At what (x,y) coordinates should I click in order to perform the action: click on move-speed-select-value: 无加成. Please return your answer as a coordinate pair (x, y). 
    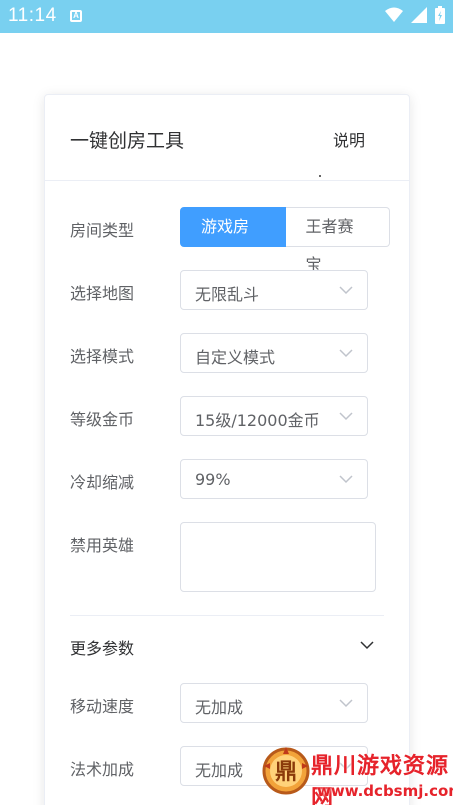
    Looking at the image, I should click on (219, 707).